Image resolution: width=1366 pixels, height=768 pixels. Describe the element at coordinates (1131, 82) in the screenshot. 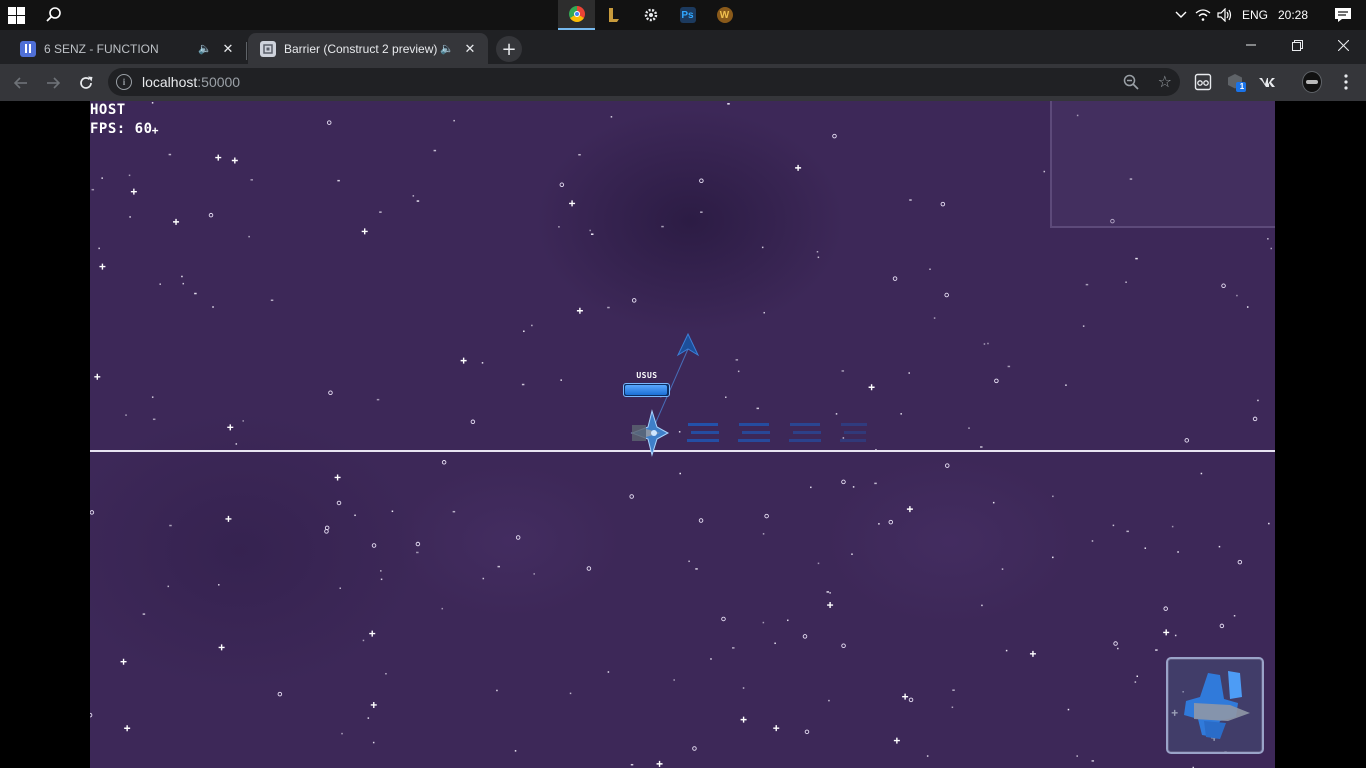

I see `zoom-out-icon` at that location.